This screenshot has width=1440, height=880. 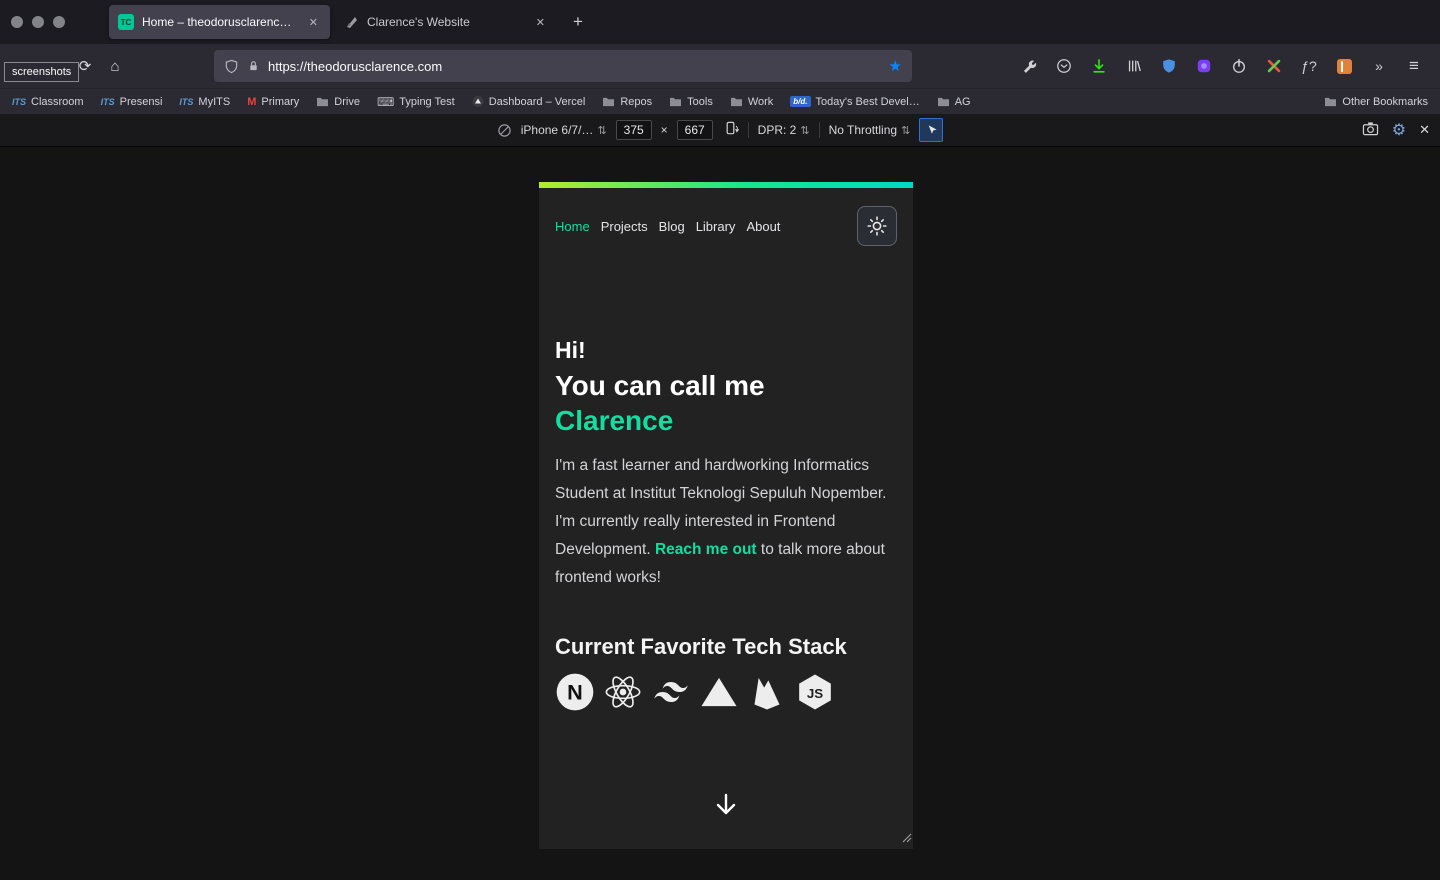 What do you see at coordinates (446, 22) in the screenshot?
I see `tab-clarences-website: Clarence's Website ✕` at bounding box center [446, 22].